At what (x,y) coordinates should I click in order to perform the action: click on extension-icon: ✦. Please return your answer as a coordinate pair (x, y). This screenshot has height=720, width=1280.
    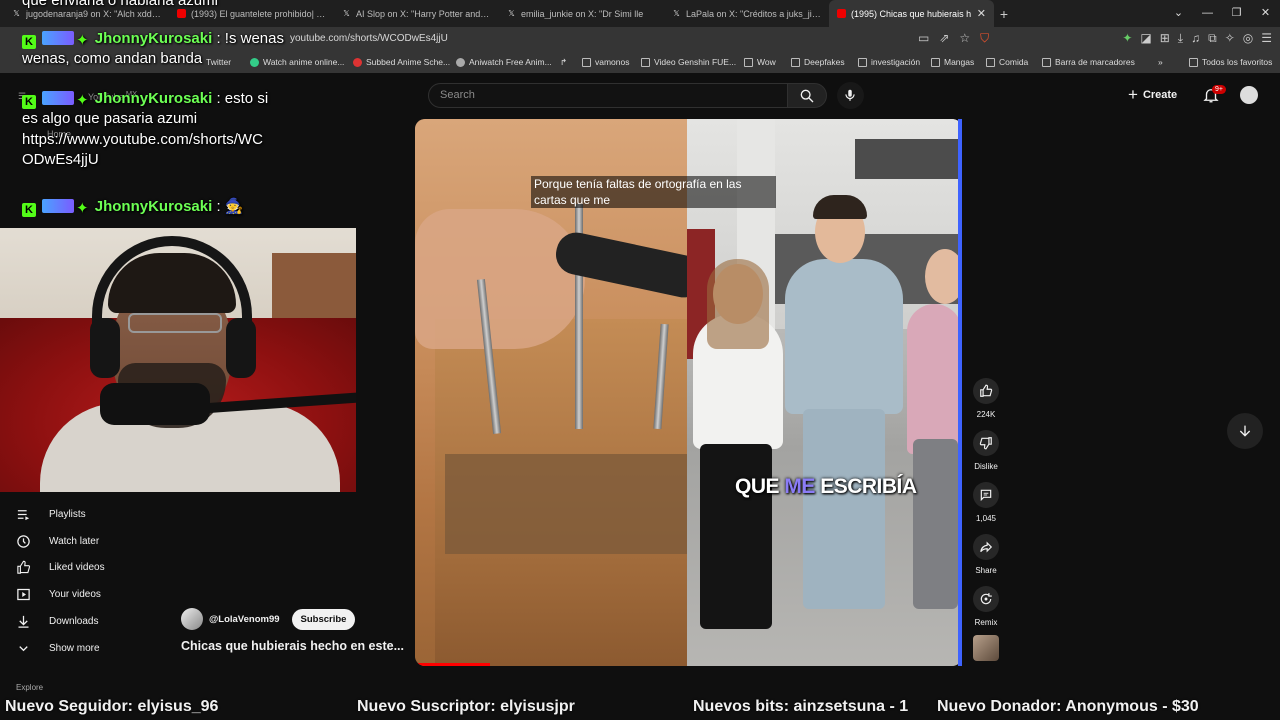
    Looking at the image, I should click on (1127, 38).